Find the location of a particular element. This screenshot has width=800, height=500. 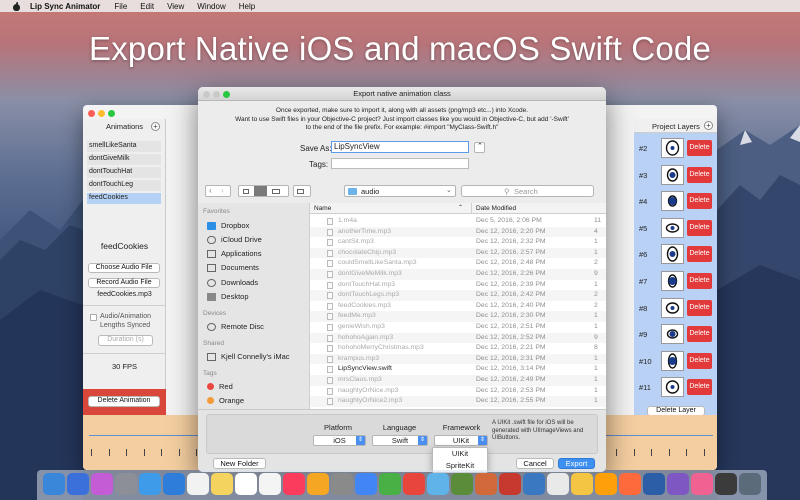

animation-item: dontTouchLeg is located at coordinates (124, 185).